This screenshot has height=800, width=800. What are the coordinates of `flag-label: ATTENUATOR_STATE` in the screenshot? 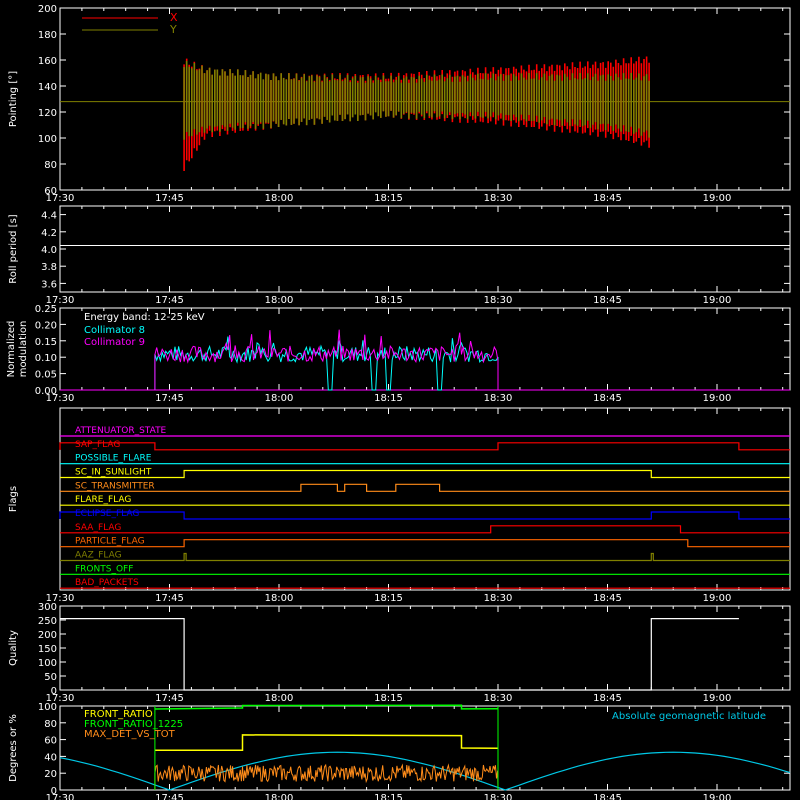 It's located at (121, 431).